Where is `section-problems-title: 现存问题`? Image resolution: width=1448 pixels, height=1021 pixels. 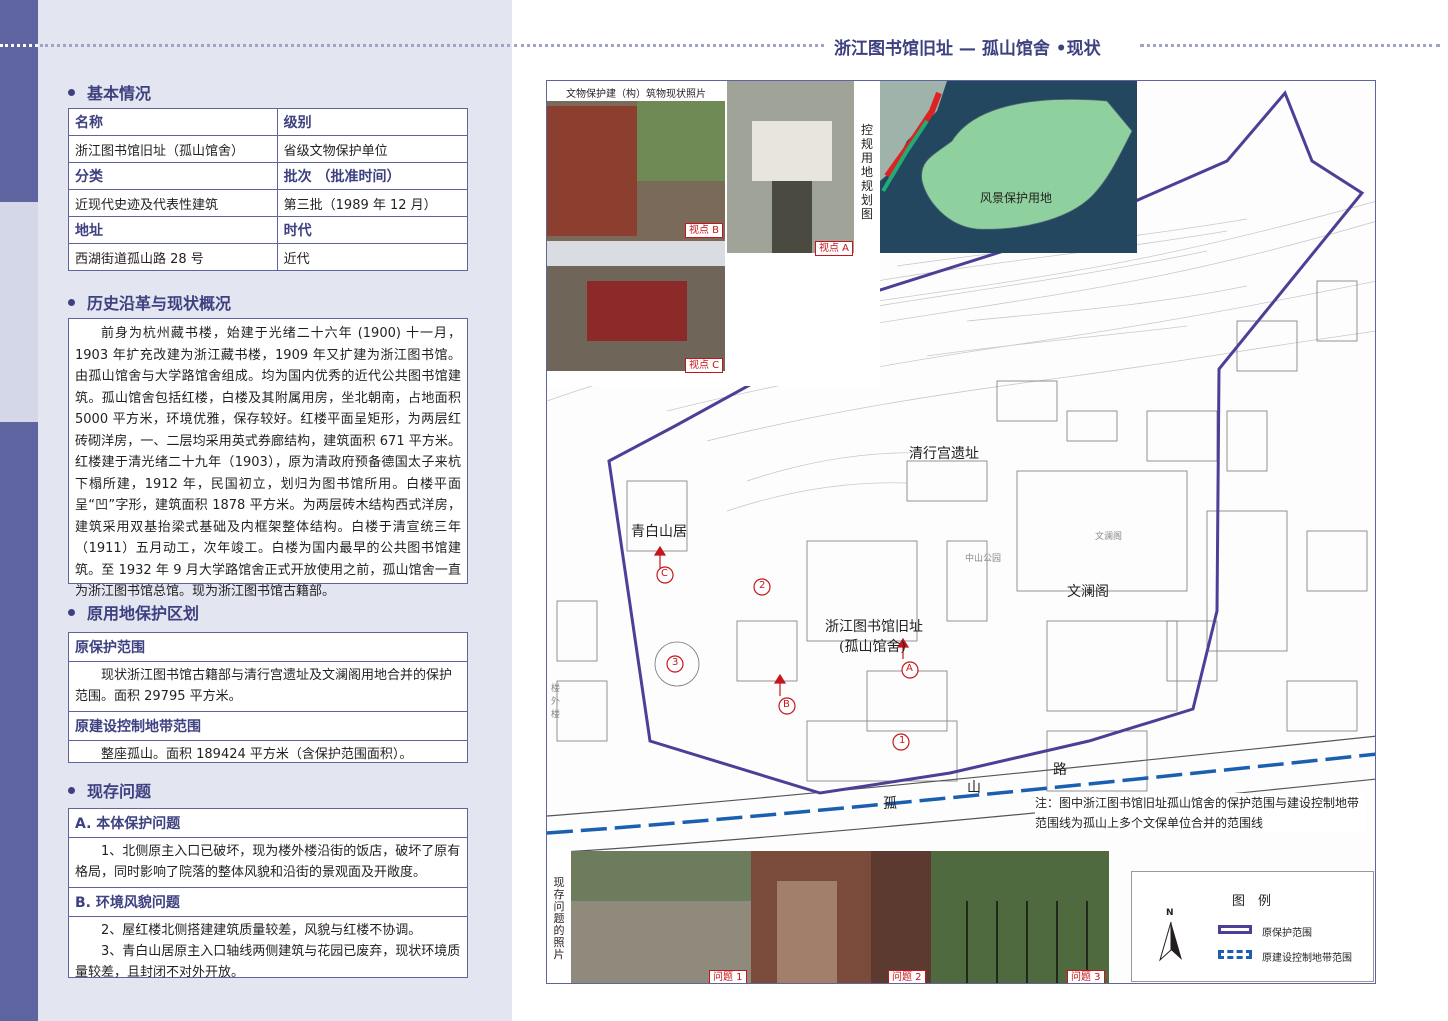
section-problems-title: 现存问题 is located at coordinates (119, 791).